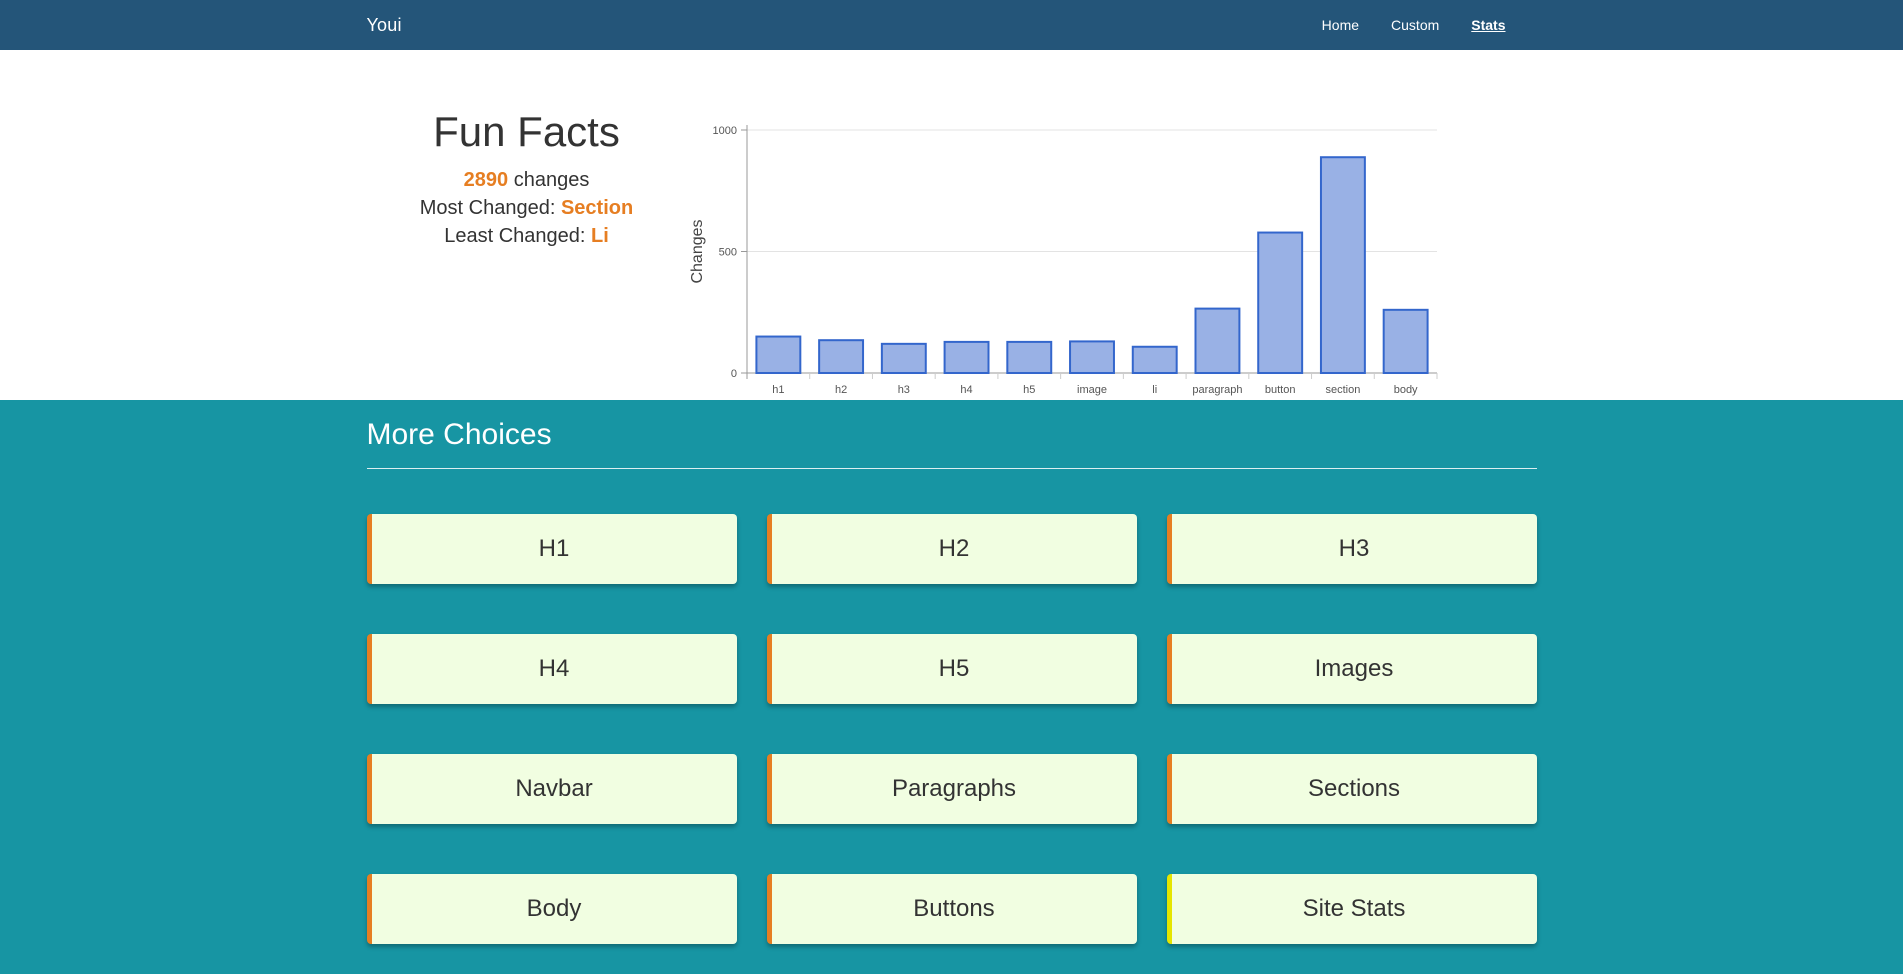 The image size is (1903, 974). I want to click on choice-images-button: Images, so click(1351, 669).